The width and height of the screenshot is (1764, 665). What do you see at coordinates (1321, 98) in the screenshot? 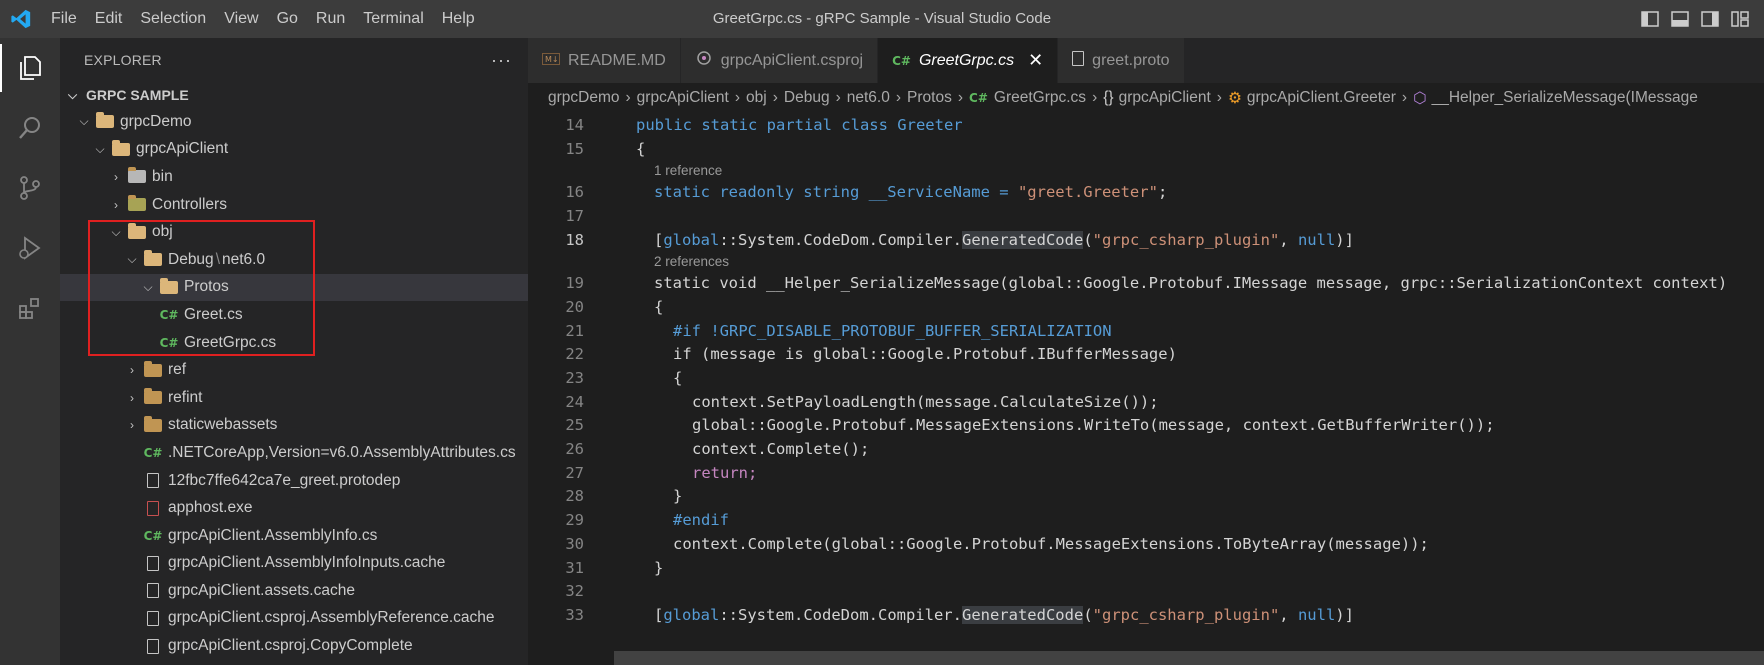
I see `breadcrumb-item: grpcApiClient.Greeter` at bounding box center [1321, 98].